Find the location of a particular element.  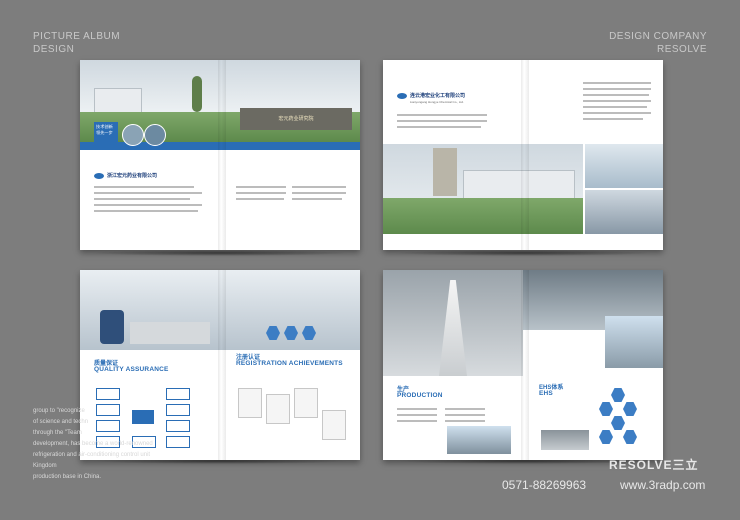

corner-right-line1: DESIGN COMPANY is located at coordinates (658, 36).